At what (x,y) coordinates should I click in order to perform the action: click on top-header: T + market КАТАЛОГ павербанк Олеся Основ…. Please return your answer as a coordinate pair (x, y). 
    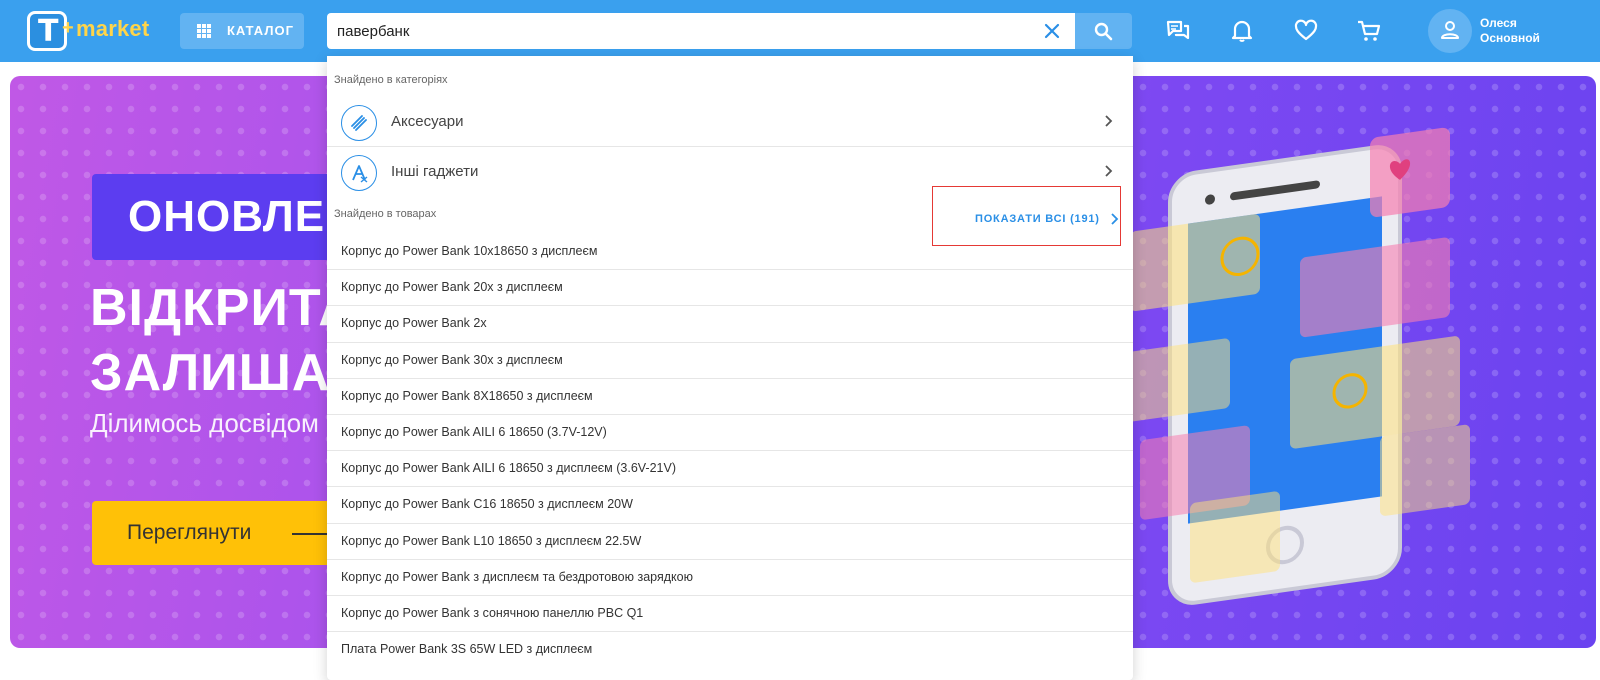
    Looking at the image, I should click on (800, 31).